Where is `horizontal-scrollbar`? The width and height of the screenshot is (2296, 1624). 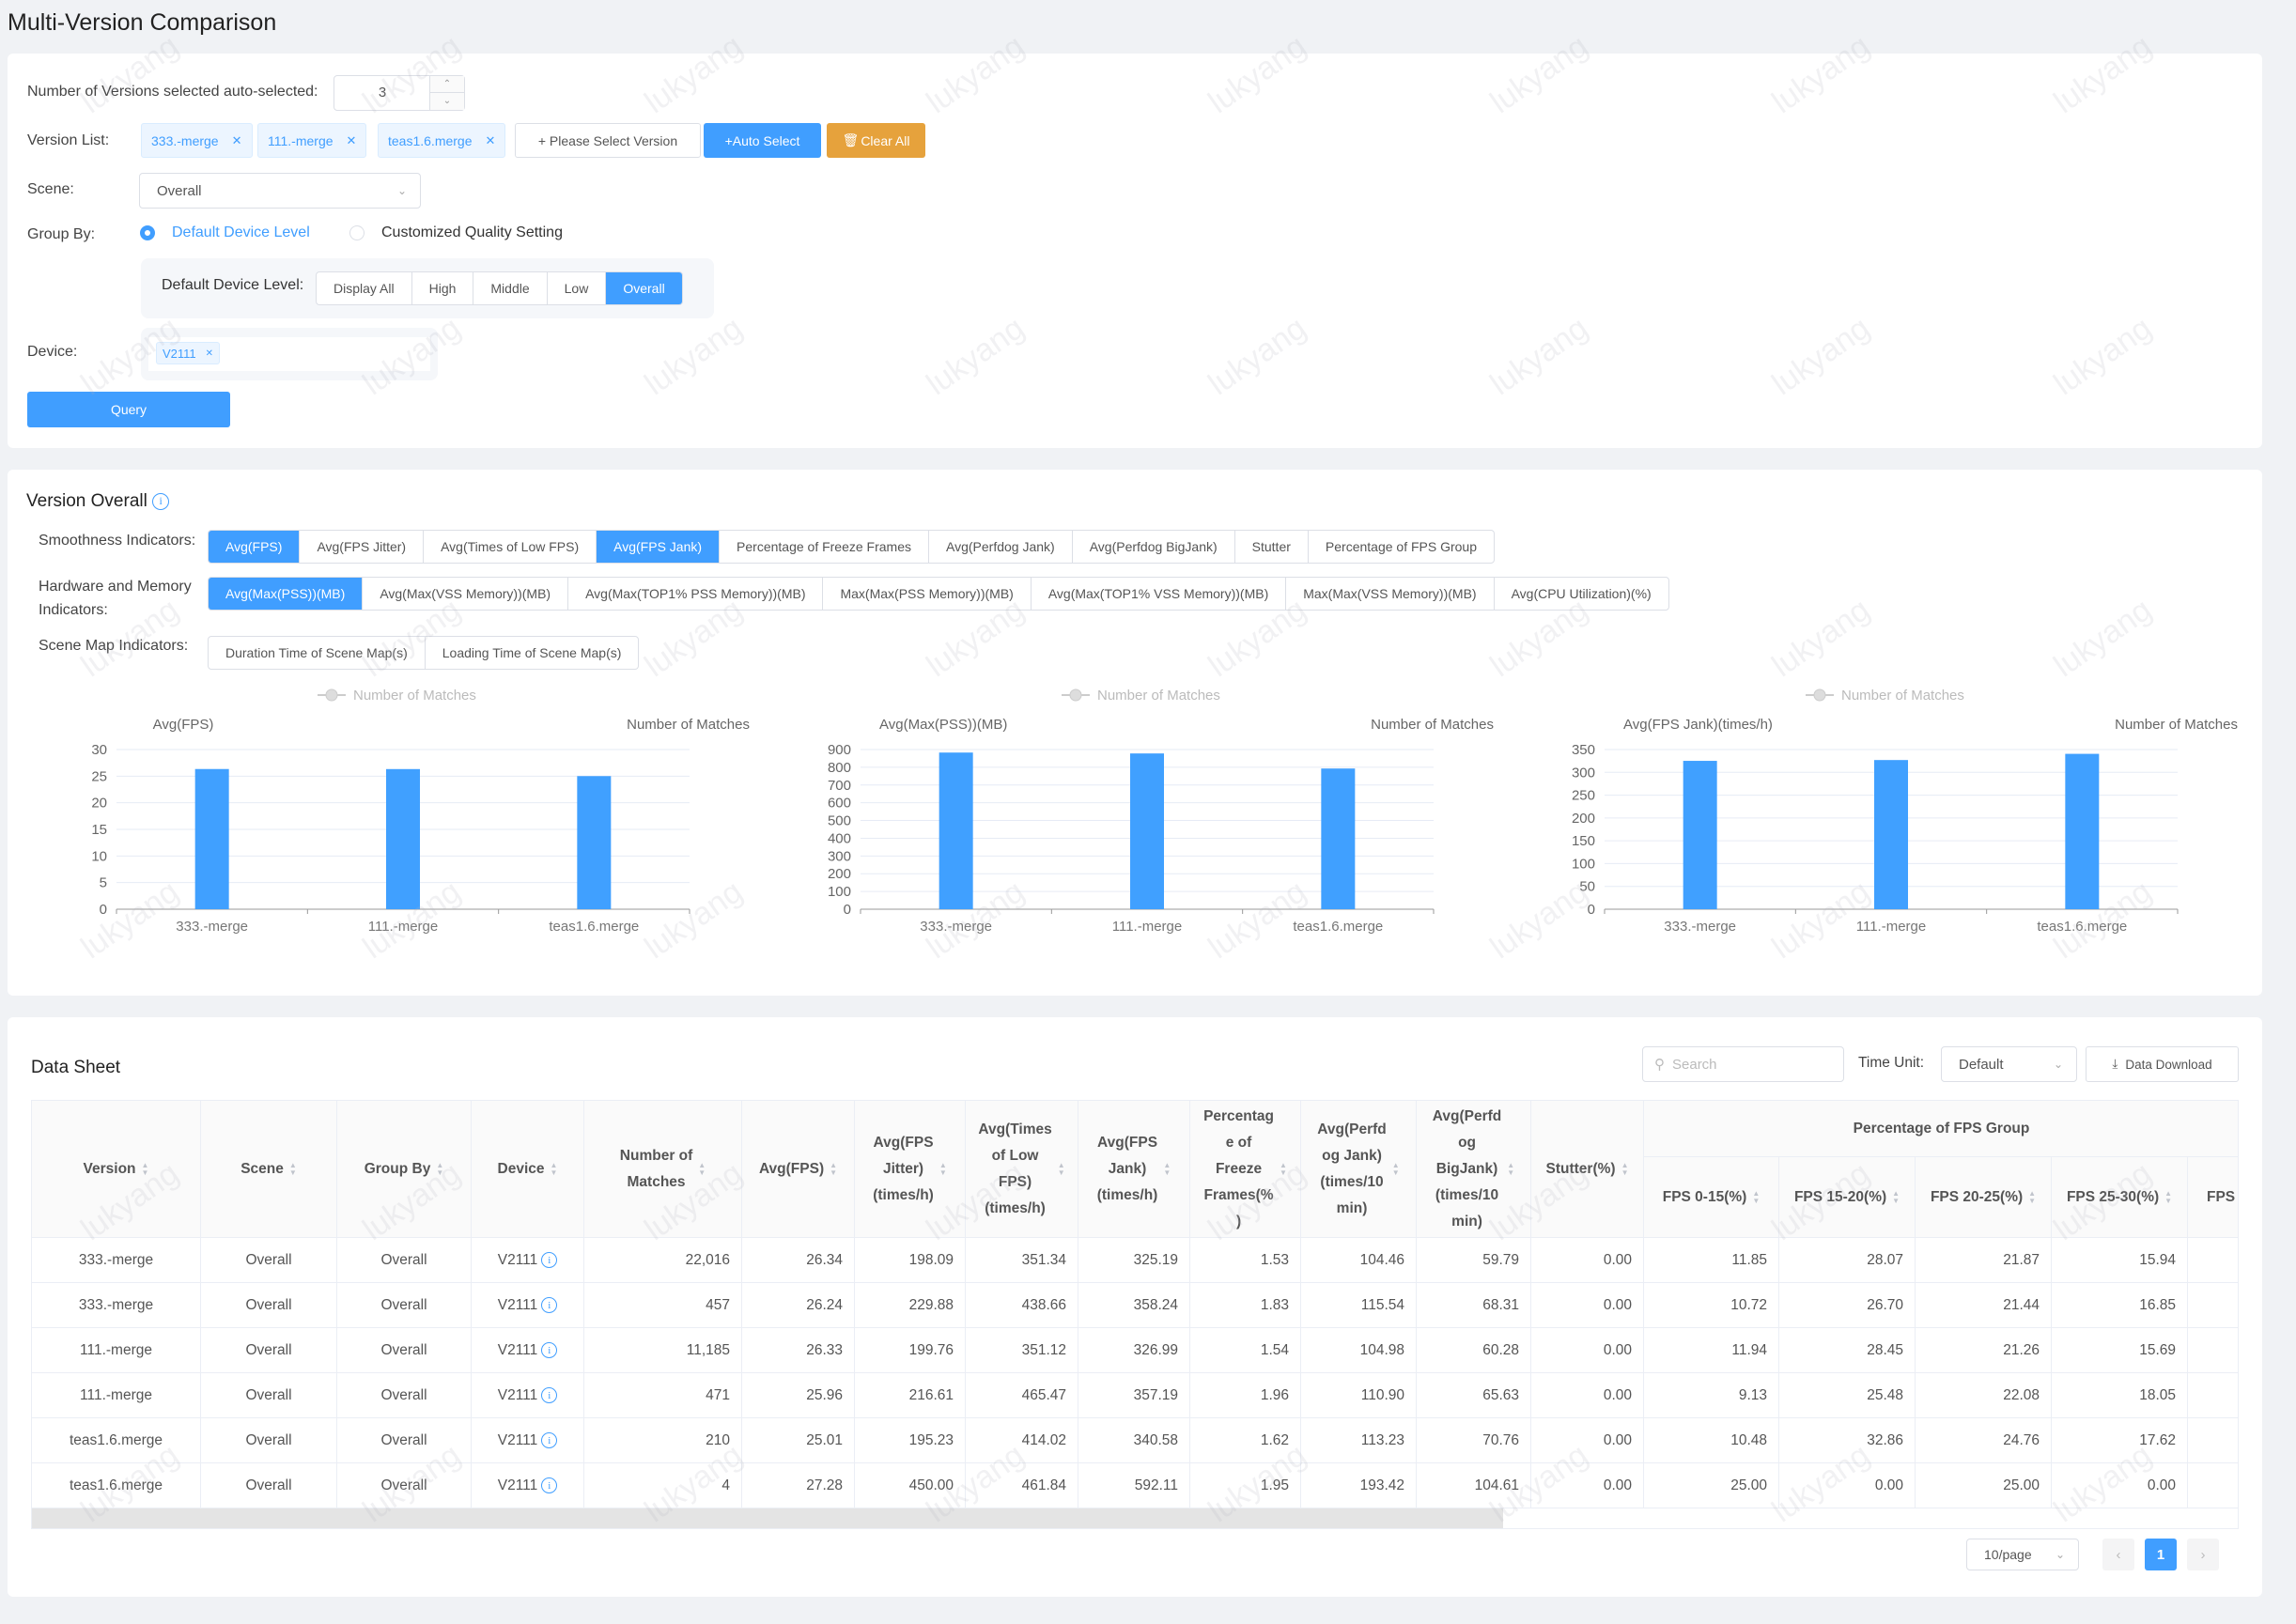
horizontal-scrollbar is located at coordinates (767, 1518).